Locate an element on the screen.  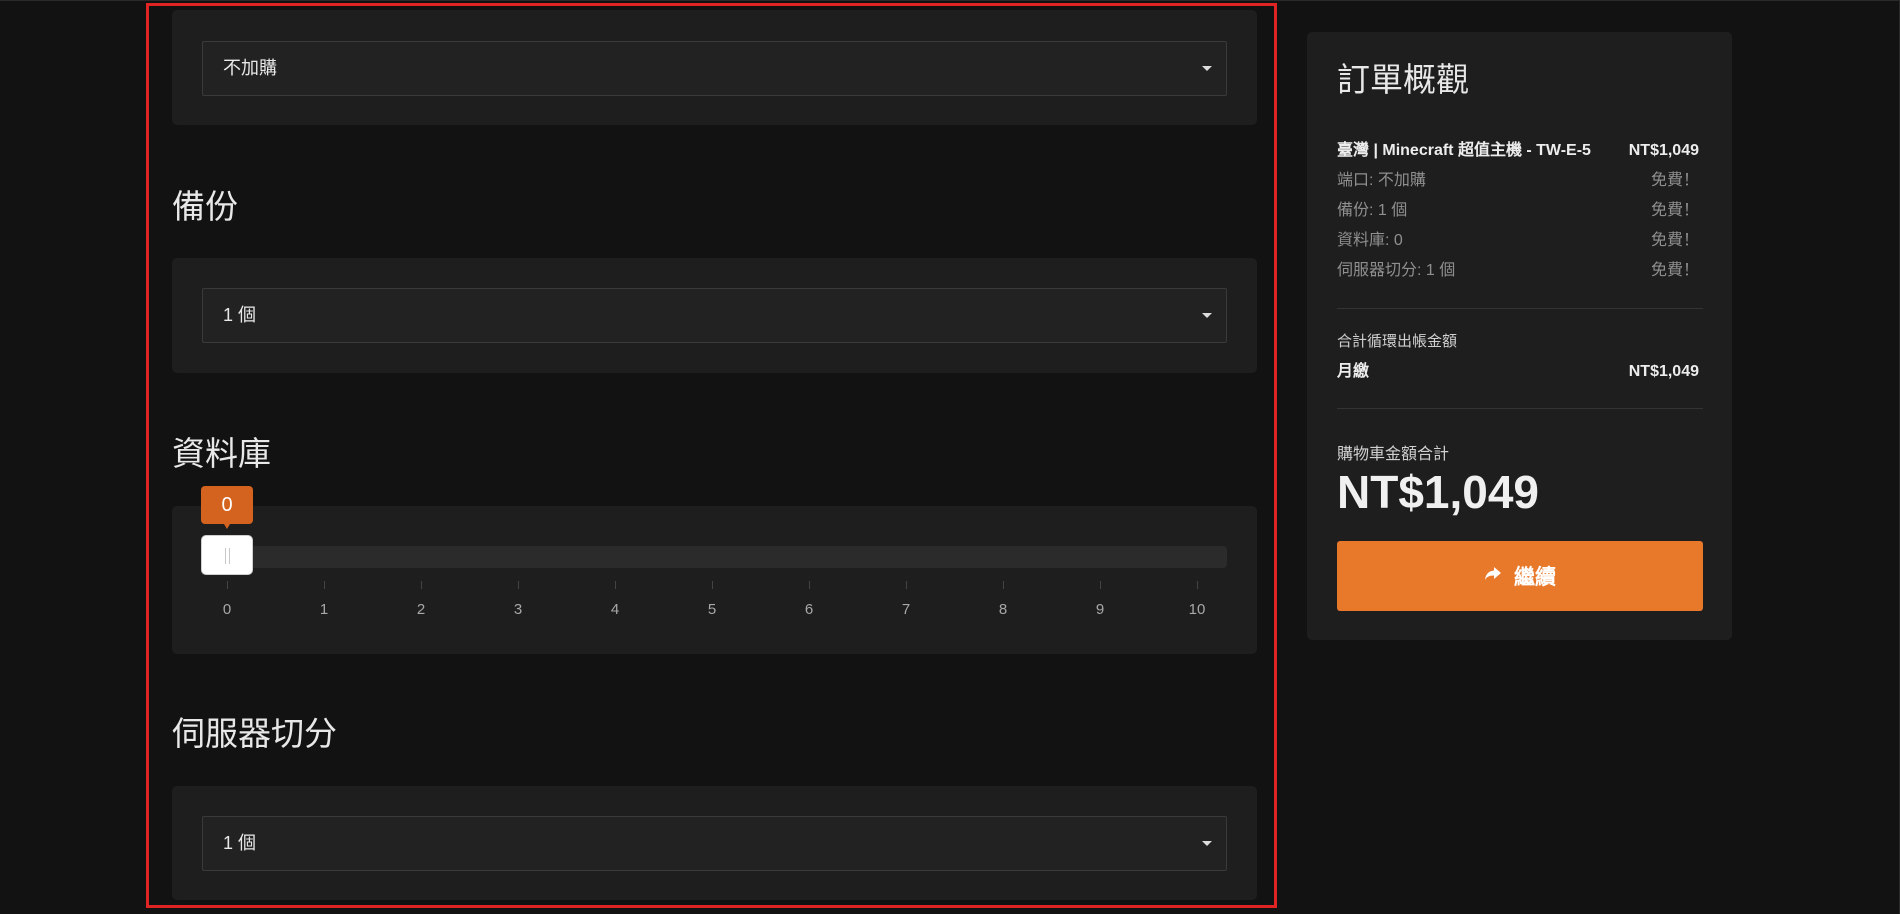
split-select: 1 個 is located at coordinates (714, 843).